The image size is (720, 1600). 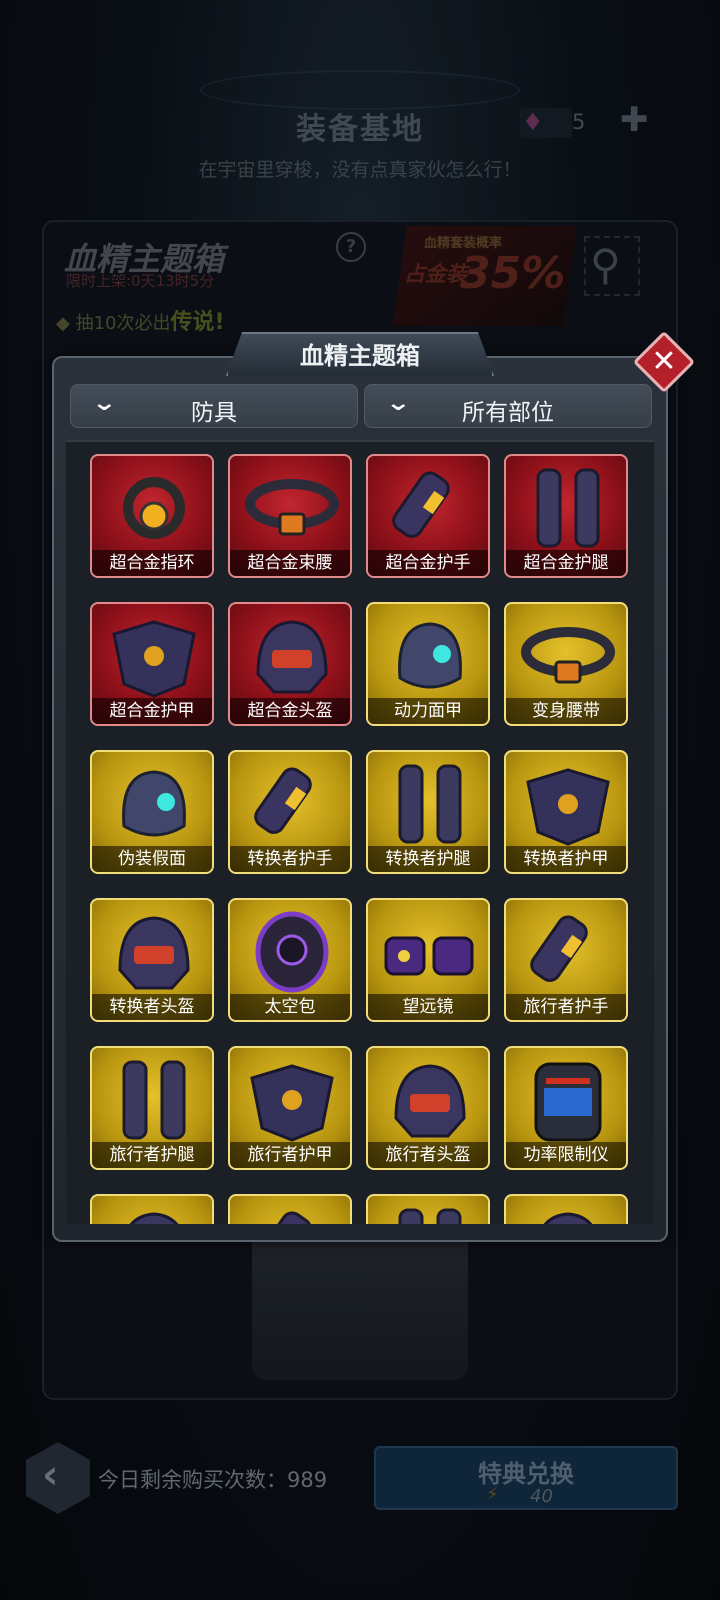 I want to click on item-card: 超合金束腰, so click(x=290, y=516).